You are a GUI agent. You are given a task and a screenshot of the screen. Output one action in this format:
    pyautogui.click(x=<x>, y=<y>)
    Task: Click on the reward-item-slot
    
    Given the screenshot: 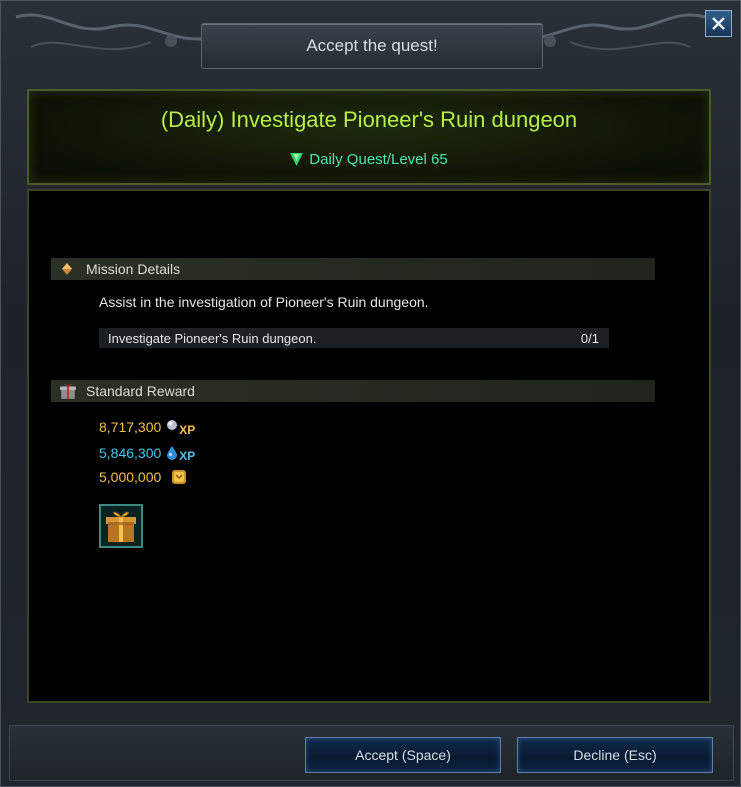 What is the action you would take?
    pyautogui.click(x=121, y=526)
    